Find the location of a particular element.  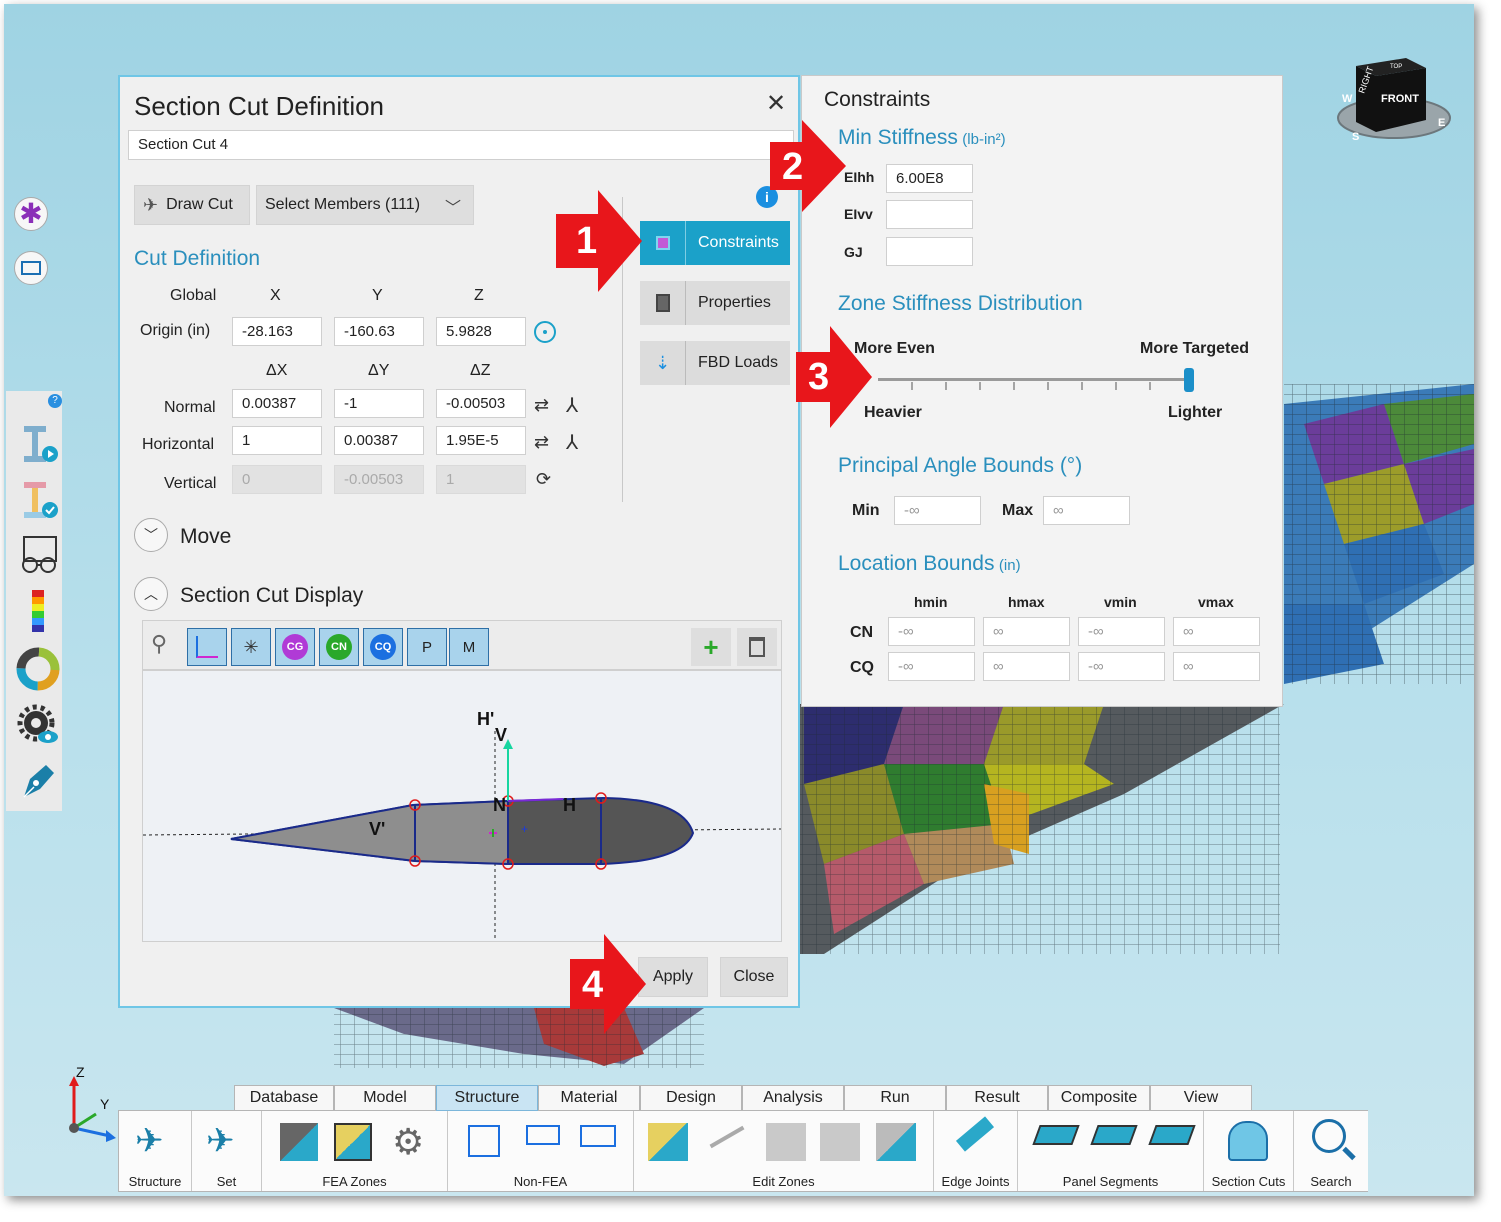

tab-material: Material is located at coordinates (589, 1098).